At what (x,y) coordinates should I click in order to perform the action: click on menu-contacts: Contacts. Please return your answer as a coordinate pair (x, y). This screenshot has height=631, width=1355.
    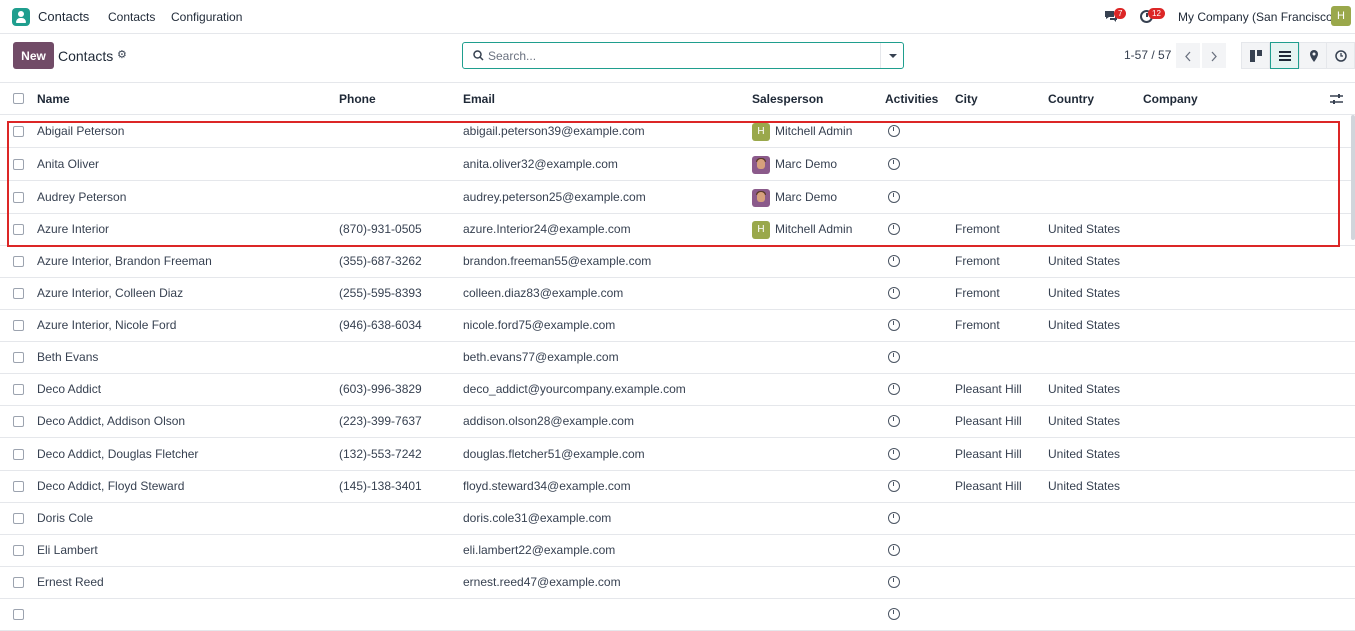
    Looking at the image, I should click on (131, 17).